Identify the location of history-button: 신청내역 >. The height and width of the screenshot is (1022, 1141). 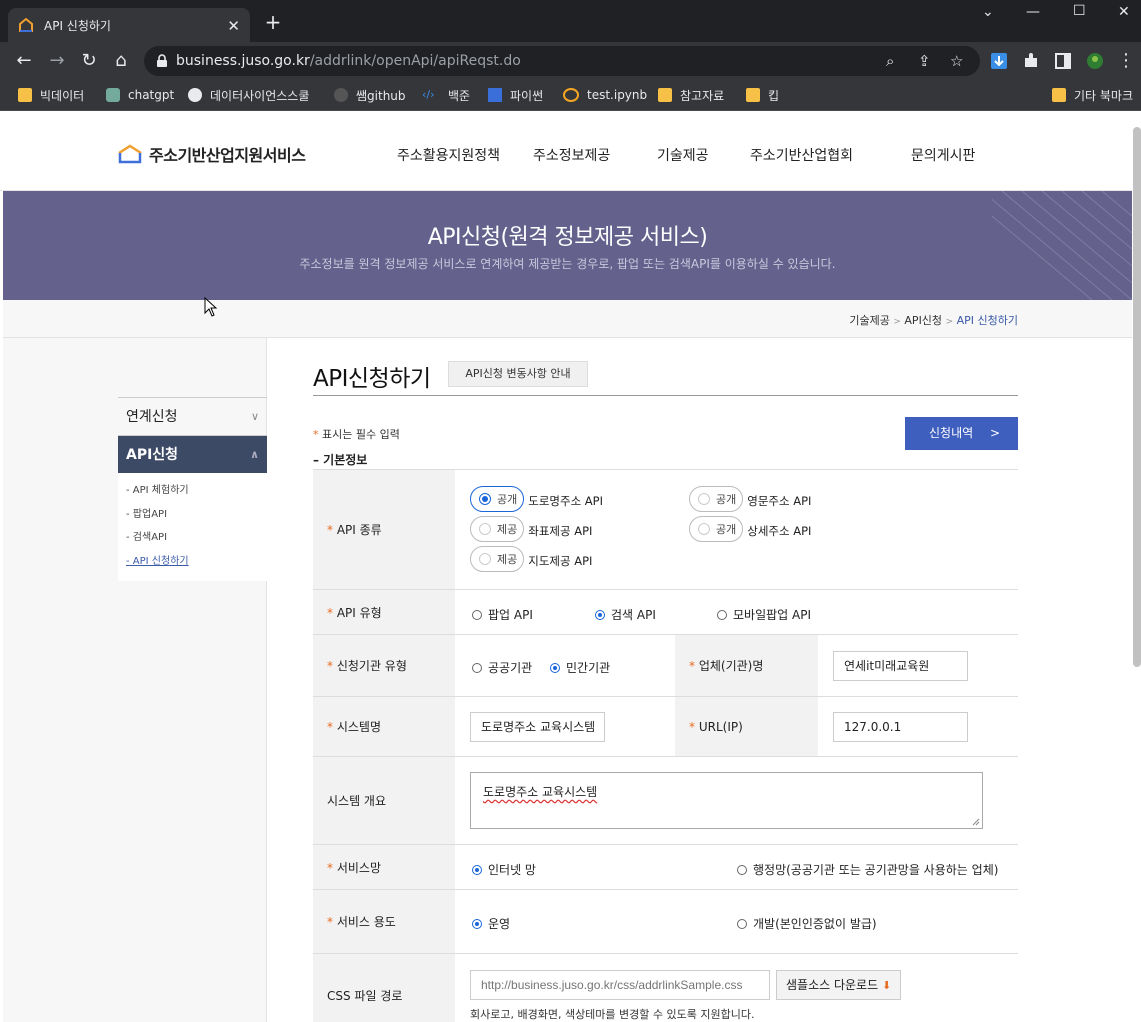
(961, 433).